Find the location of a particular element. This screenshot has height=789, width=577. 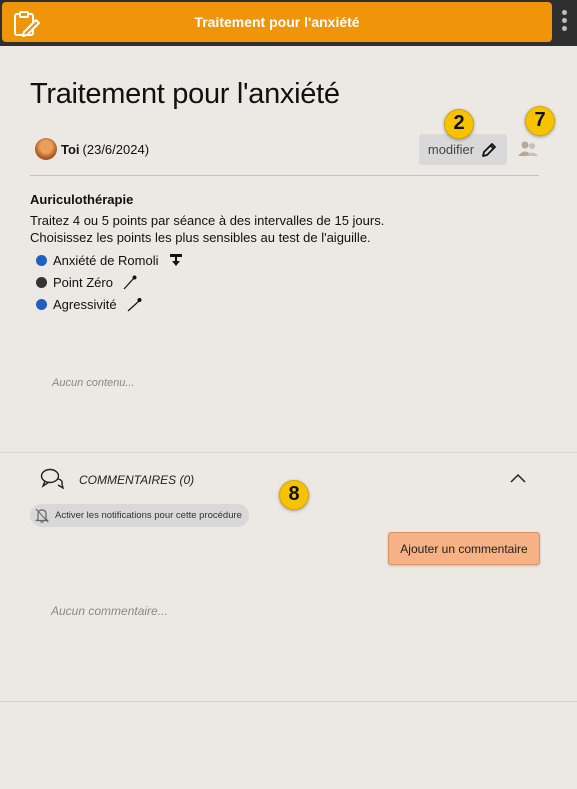

list-item: Anxiété de Romoli is located at coordinates (109, 260).